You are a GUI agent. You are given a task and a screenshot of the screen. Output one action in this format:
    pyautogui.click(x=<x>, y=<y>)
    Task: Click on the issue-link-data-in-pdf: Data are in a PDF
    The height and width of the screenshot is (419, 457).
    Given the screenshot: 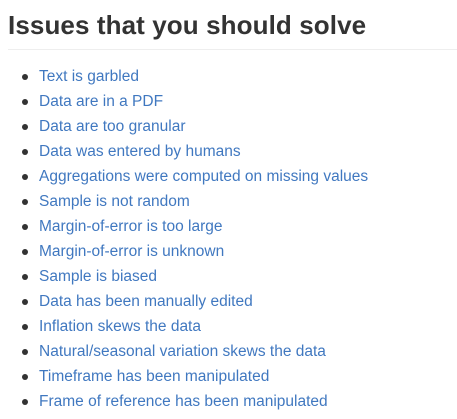 What is the action you would take?
    pyautogui.click(x=101, y=101)
    